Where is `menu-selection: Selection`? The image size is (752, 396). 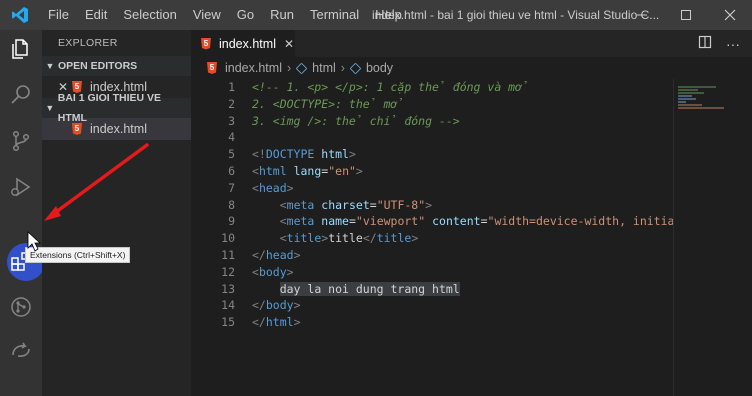 menu-selection: Selection is located at coordinates (149, 15).